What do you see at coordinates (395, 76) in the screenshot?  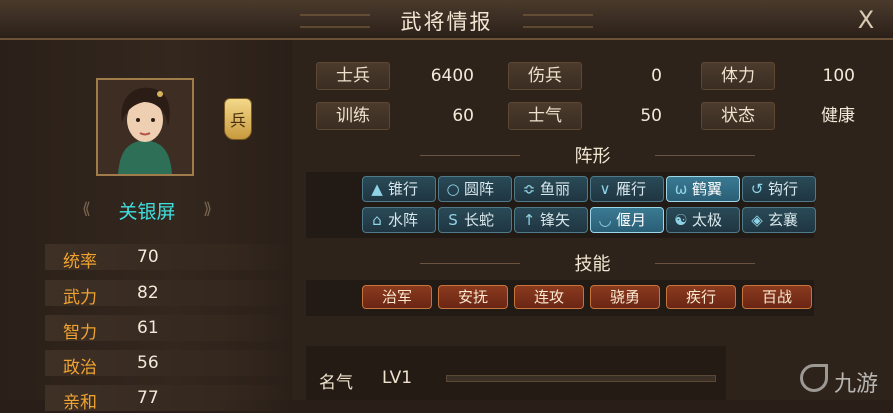 I see `field-soldiers: 士兵 6400` at bounding box center [395, 76].